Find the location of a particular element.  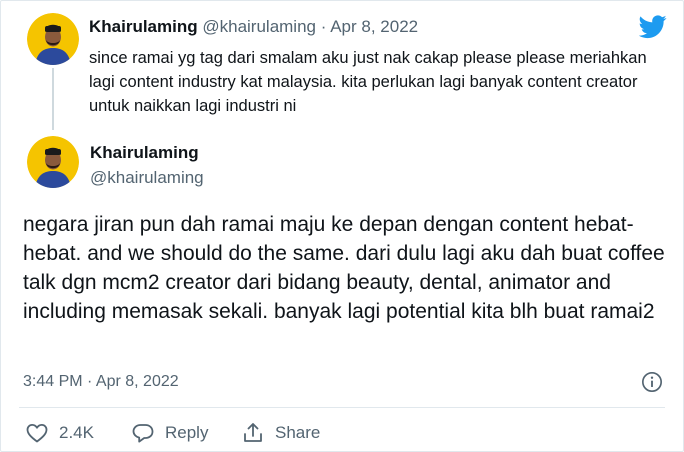

author-name: Khairulaming is located at coordinates (144, 153).